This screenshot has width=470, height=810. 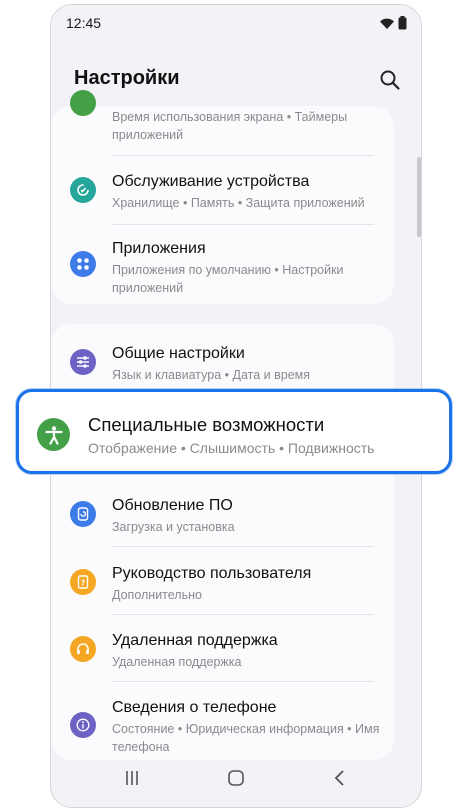 I want to click on scrollbar, so click(x=419, y=197).